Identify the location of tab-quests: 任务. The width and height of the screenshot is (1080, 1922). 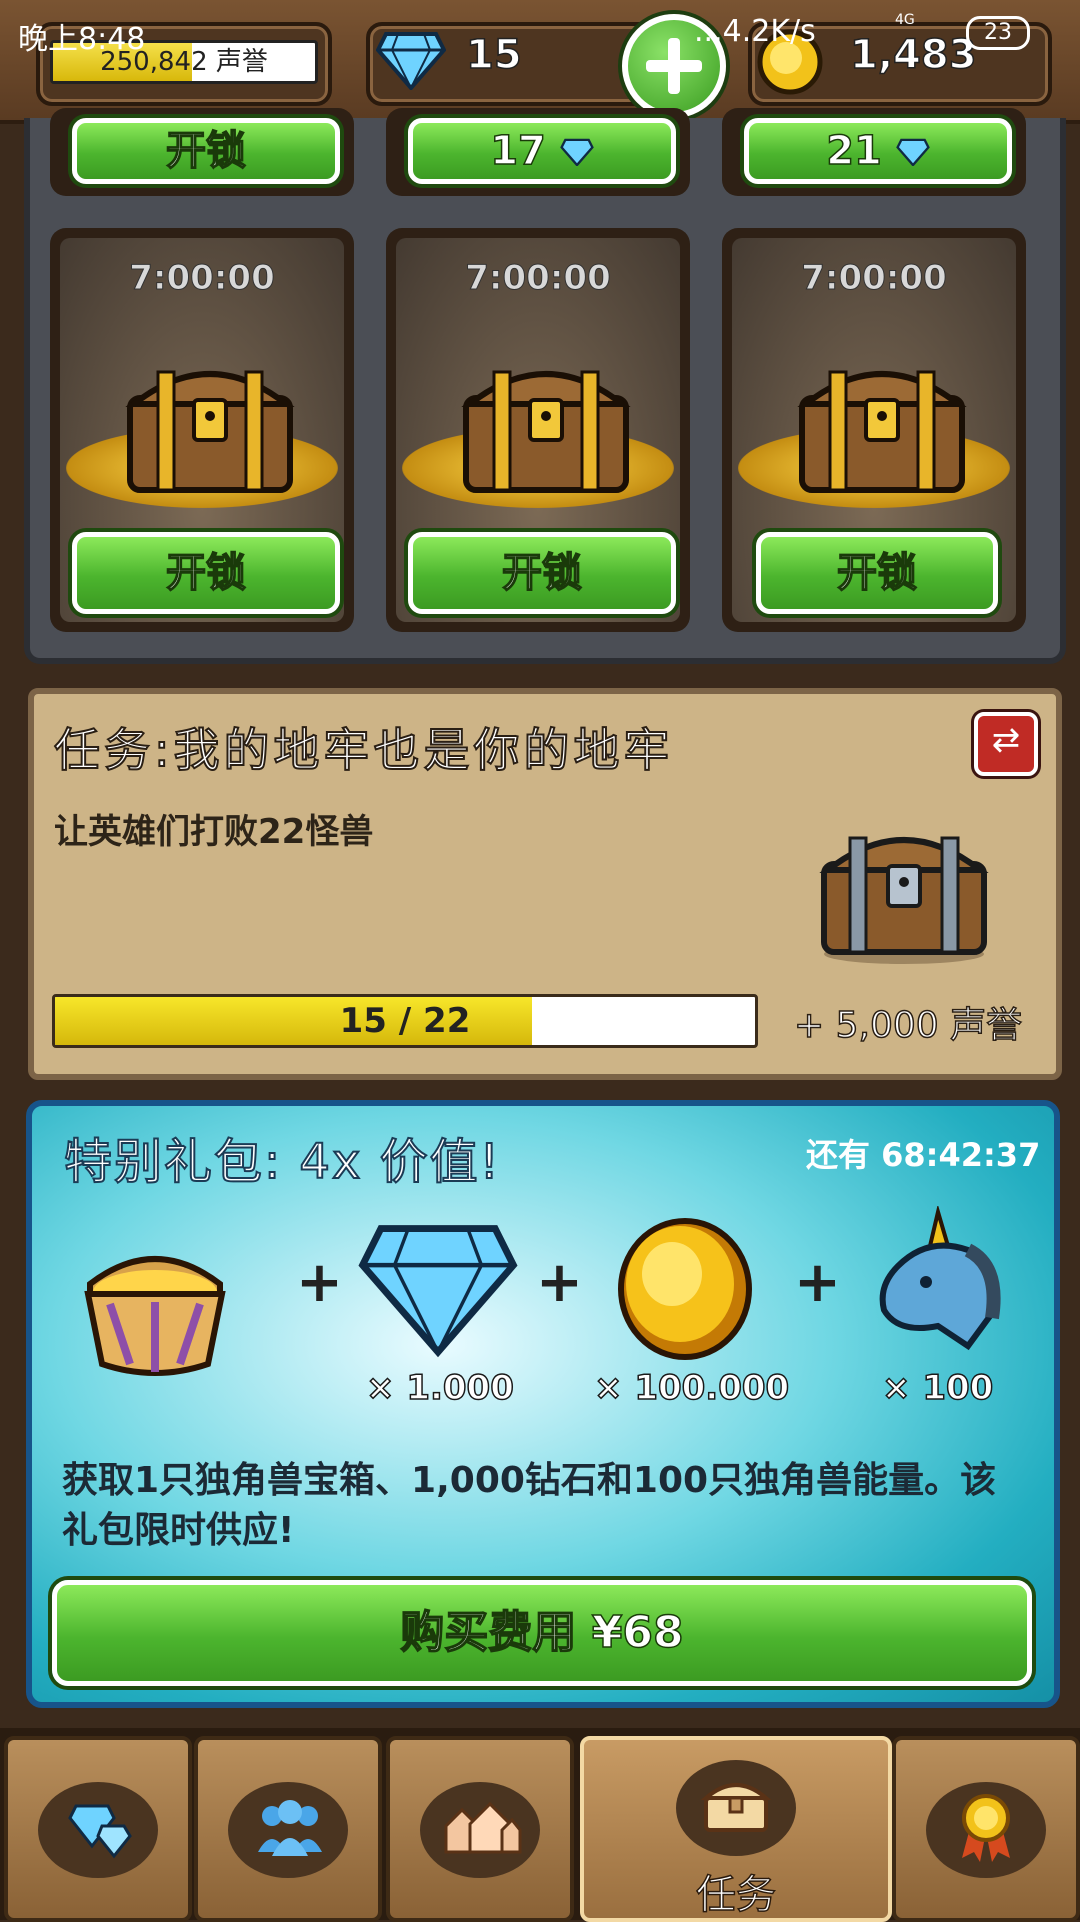
(736, 1829).